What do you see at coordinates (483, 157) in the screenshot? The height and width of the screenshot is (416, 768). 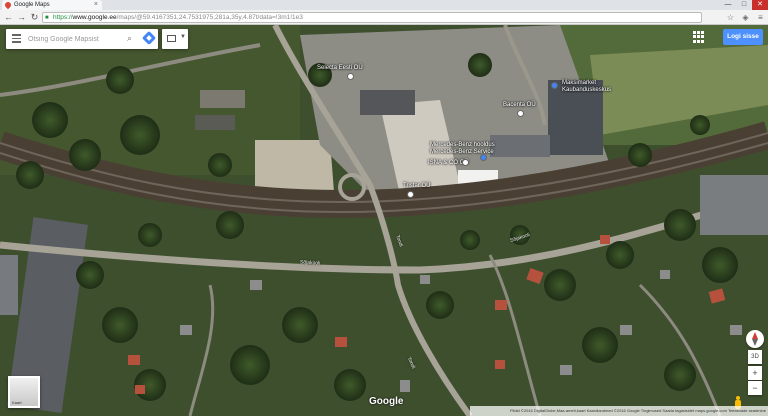 I see `car-service-pin-icon` at bounding box center [483, 157].